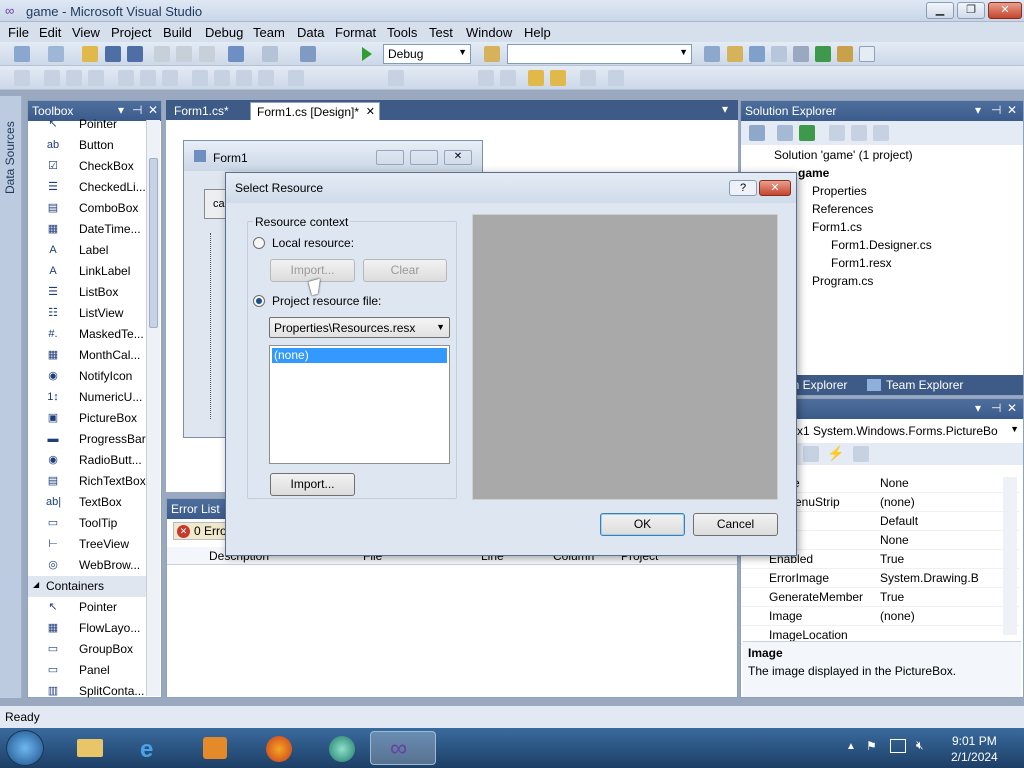 The image size is (1024, 768). What do you see at coordinates (10, 149) in the screenshot?
I see `data-sources-label: Data Sources` at bounding box center [10, 149].